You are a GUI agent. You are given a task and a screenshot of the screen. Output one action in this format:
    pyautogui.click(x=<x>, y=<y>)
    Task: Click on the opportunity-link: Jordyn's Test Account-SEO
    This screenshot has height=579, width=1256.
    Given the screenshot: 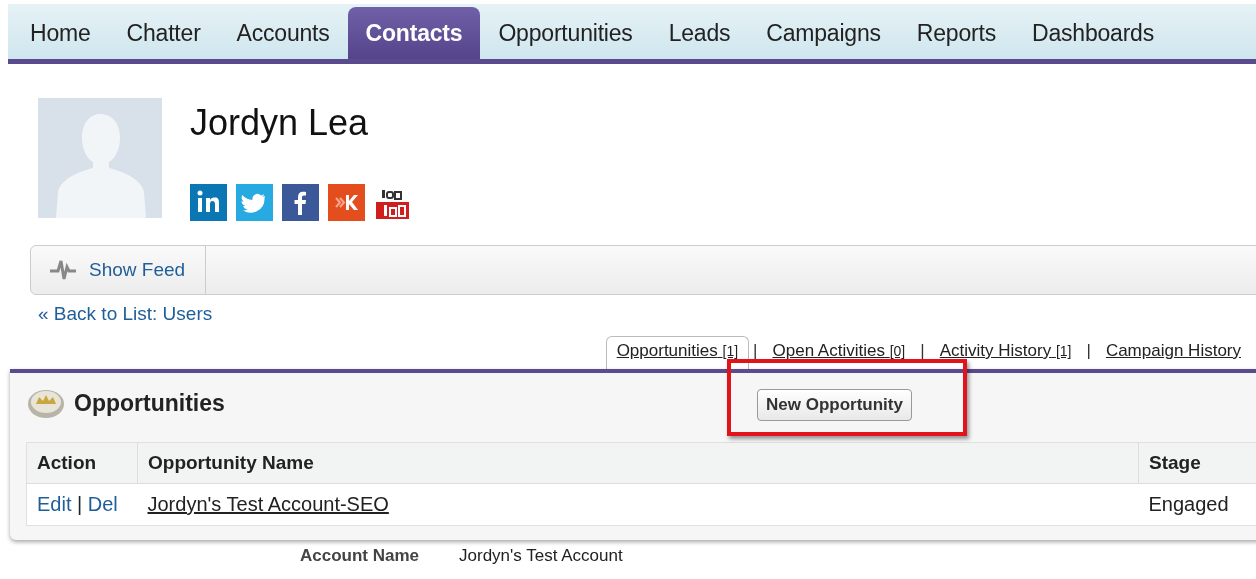 What is the action you would take?
    pyautogui.click(x=268, y=504)
    